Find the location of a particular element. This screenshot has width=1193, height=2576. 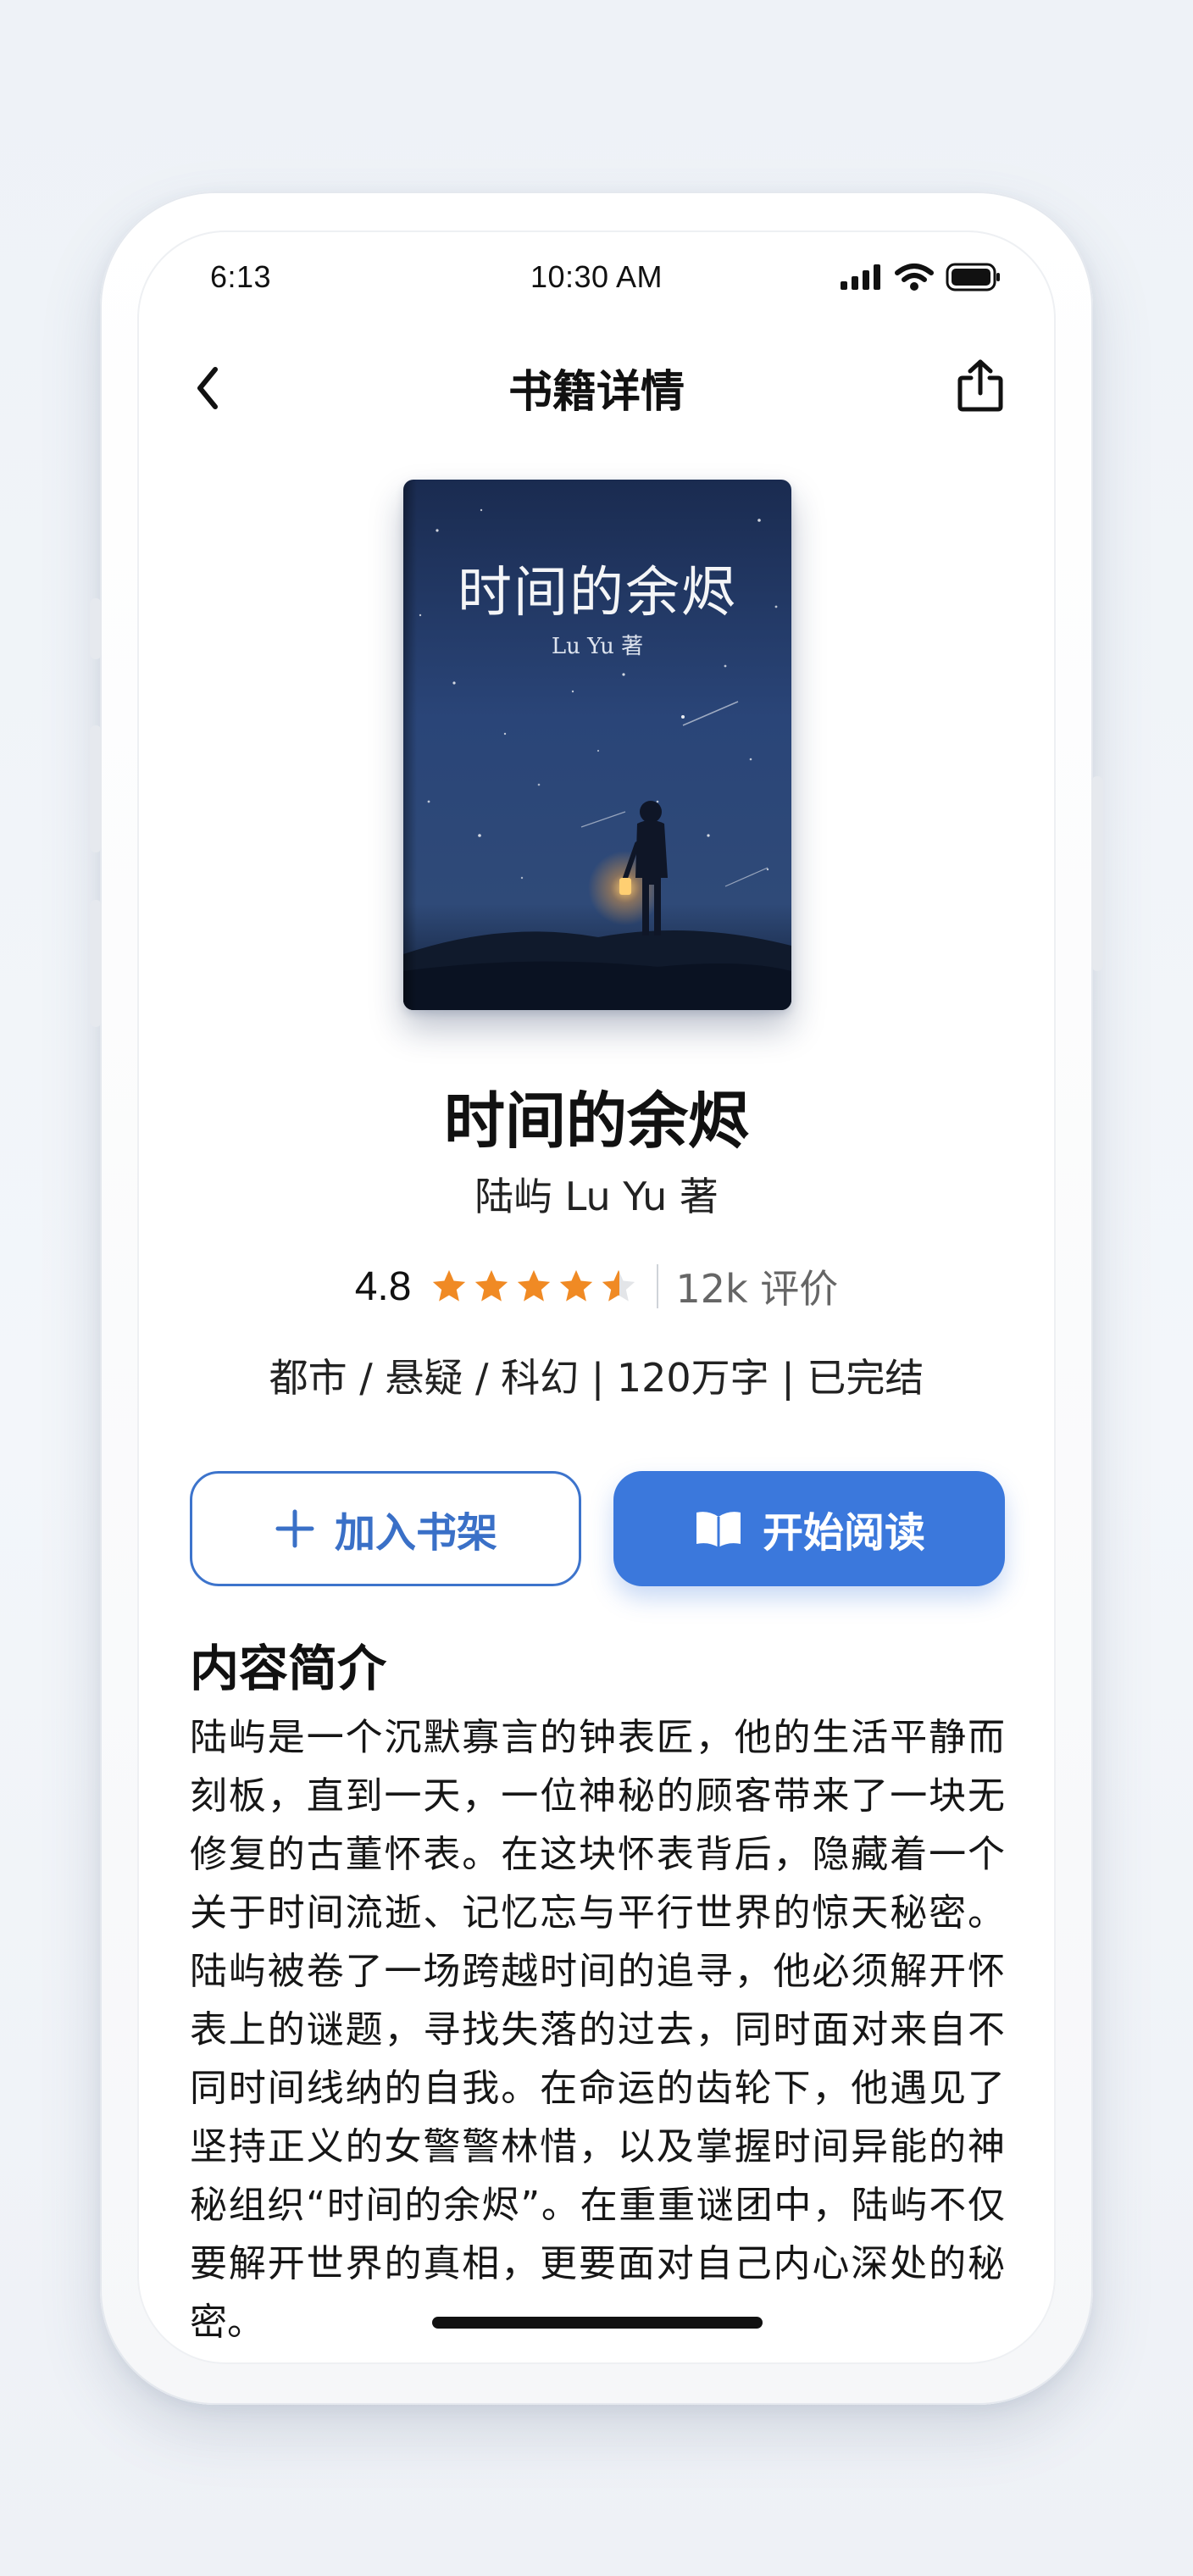

book-open-icon is located at coordinates (718, 1528).